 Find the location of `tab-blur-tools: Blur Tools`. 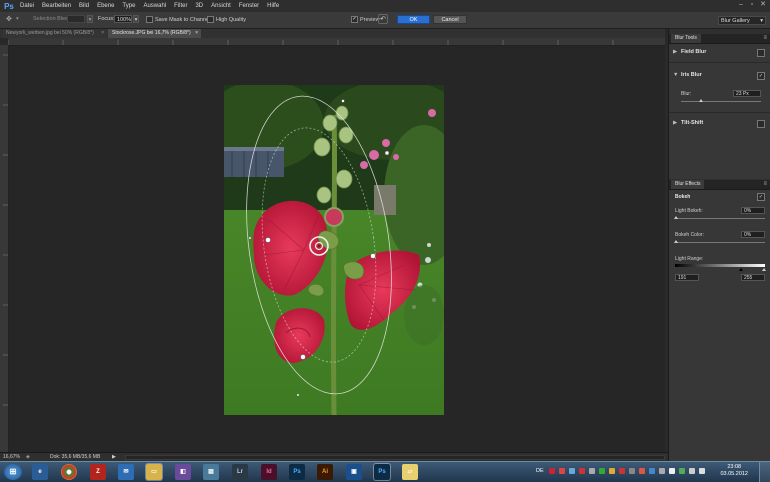

tab-blur-tools: Blur Tools is located at coordinates (686, 38).